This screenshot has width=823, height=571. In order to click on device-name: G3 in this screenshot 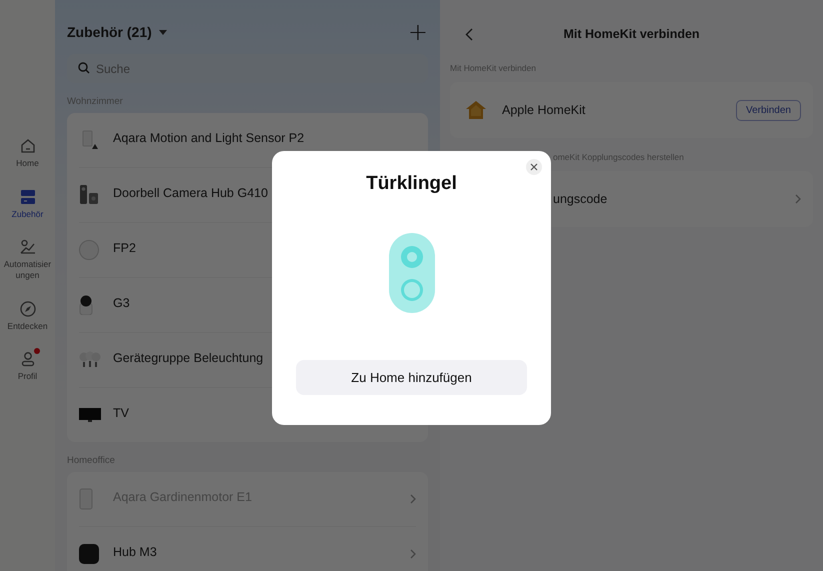, I will do `click(122, 303)`.